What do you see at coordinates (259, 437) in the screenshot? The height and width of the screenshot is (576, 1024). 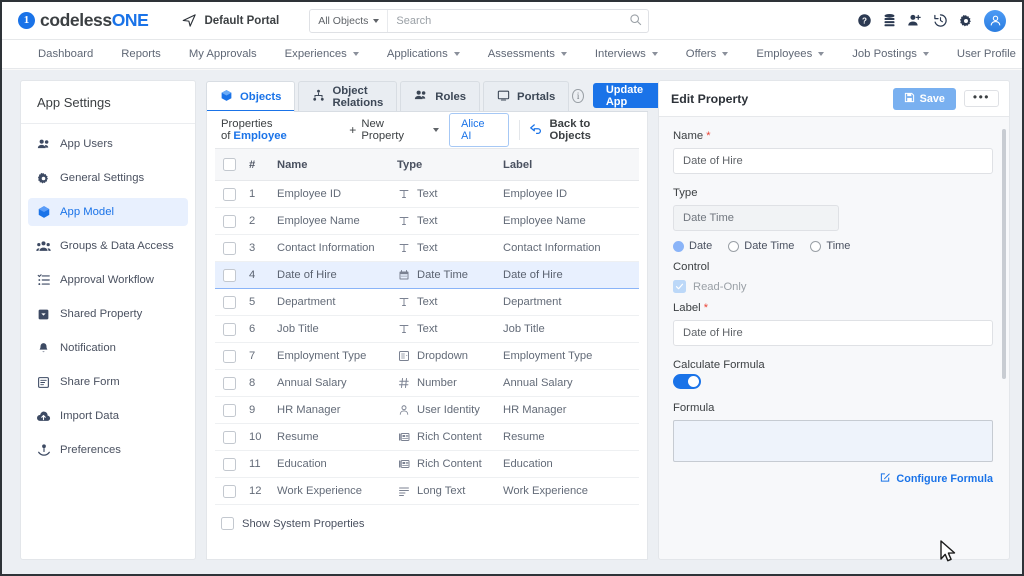 I see `row-number: 10` at bounding box center [259, 437].